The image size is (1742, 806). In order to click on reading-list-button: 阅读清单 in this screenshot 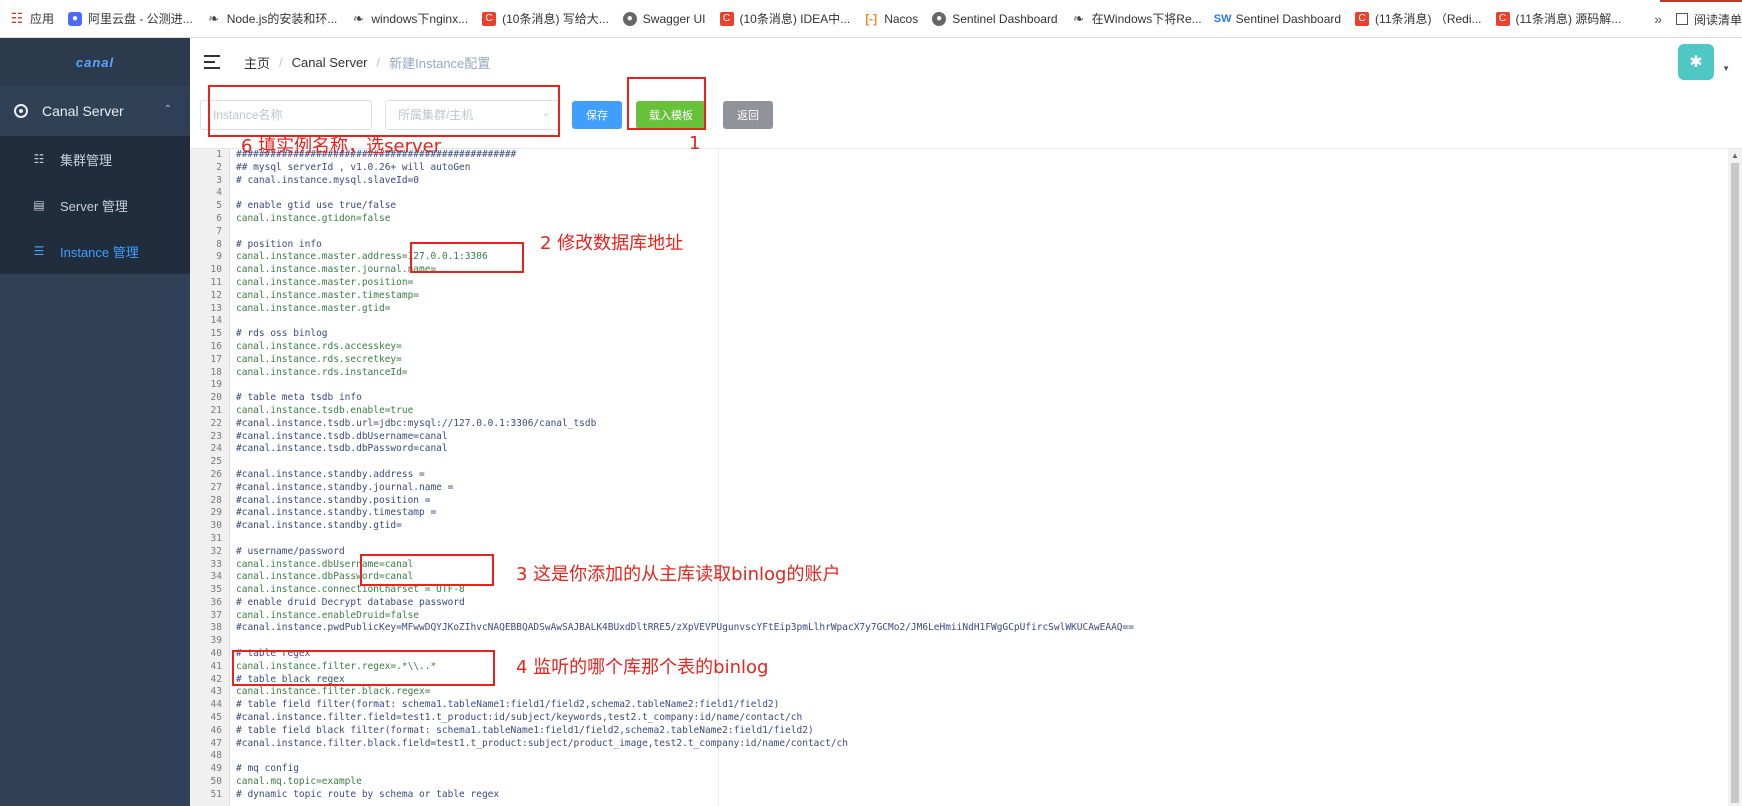, I will do `click(1708, 19)`.